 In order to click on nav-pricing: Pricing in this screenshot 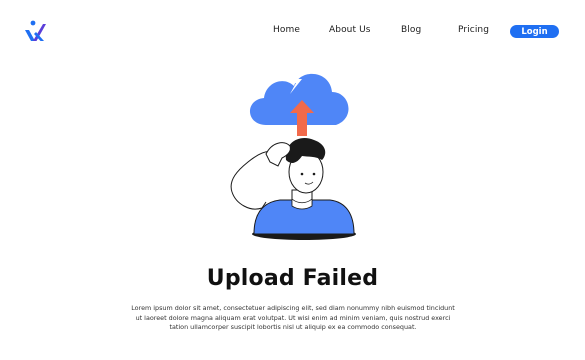, I will do `click(473, 30)`.